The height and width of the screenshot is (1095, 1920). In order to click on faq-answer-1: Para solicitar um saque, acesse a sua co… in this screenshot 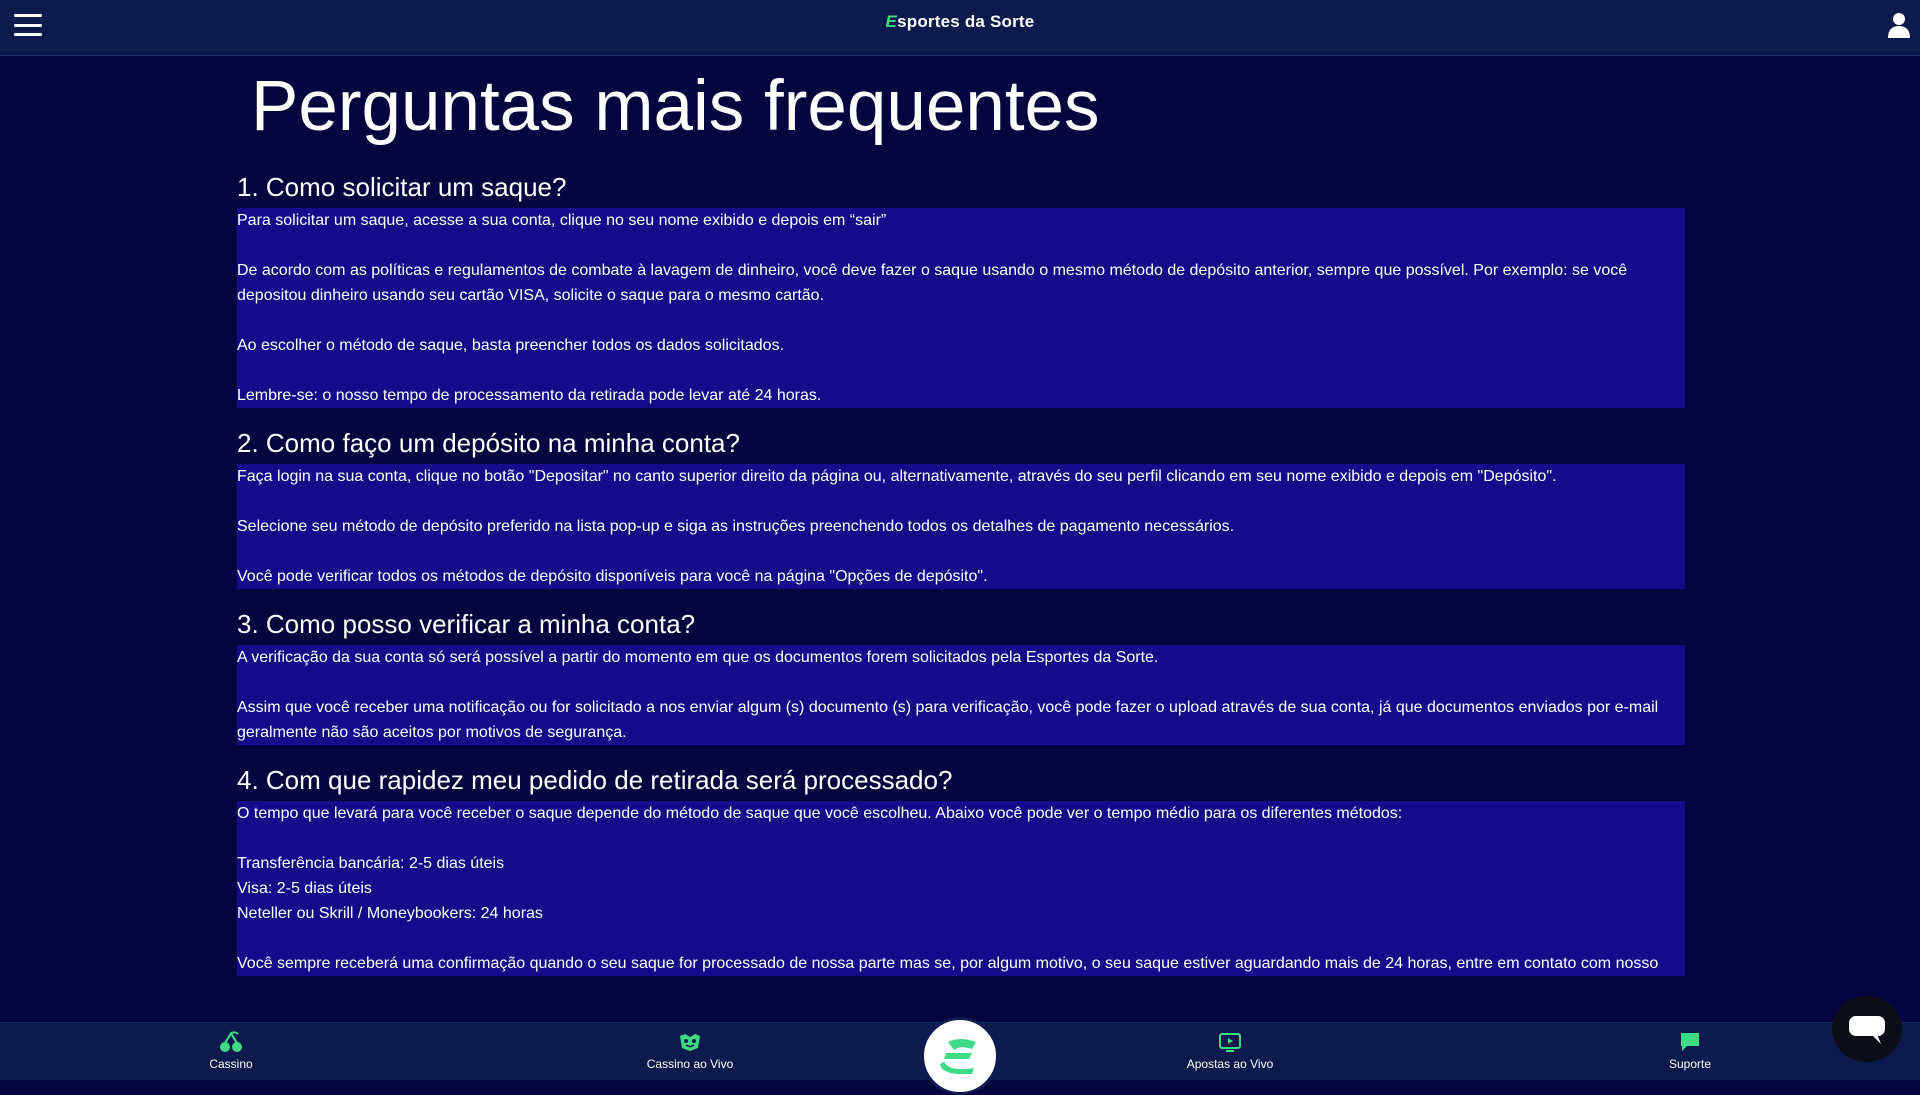, I will do `click(961, 308)`.